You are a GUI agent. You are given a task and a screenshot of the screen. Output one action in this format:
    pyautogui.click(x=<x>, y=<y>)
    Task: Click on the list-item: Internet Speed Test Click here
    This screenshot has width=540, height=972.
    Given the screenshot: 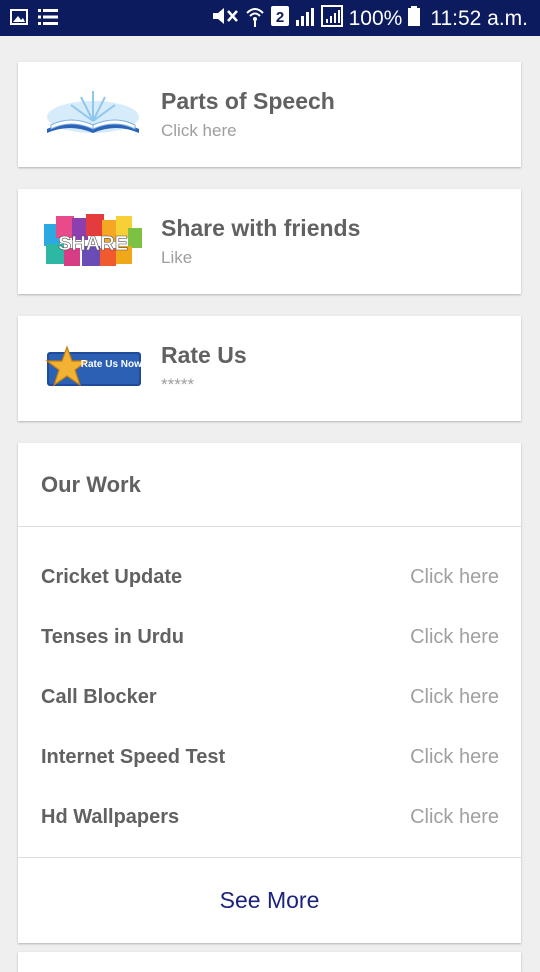 What is the action you would take?
    pyautogui.click(x=269, y=757)
    